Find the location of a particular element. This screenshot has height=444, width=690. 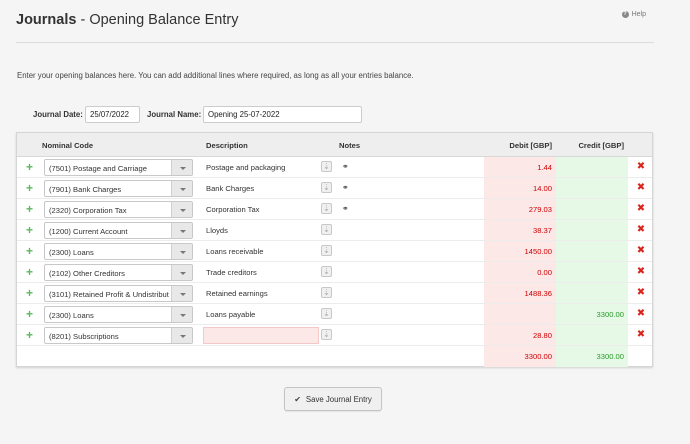

debit-value: 38.37 is located at coordinates (518, 230).